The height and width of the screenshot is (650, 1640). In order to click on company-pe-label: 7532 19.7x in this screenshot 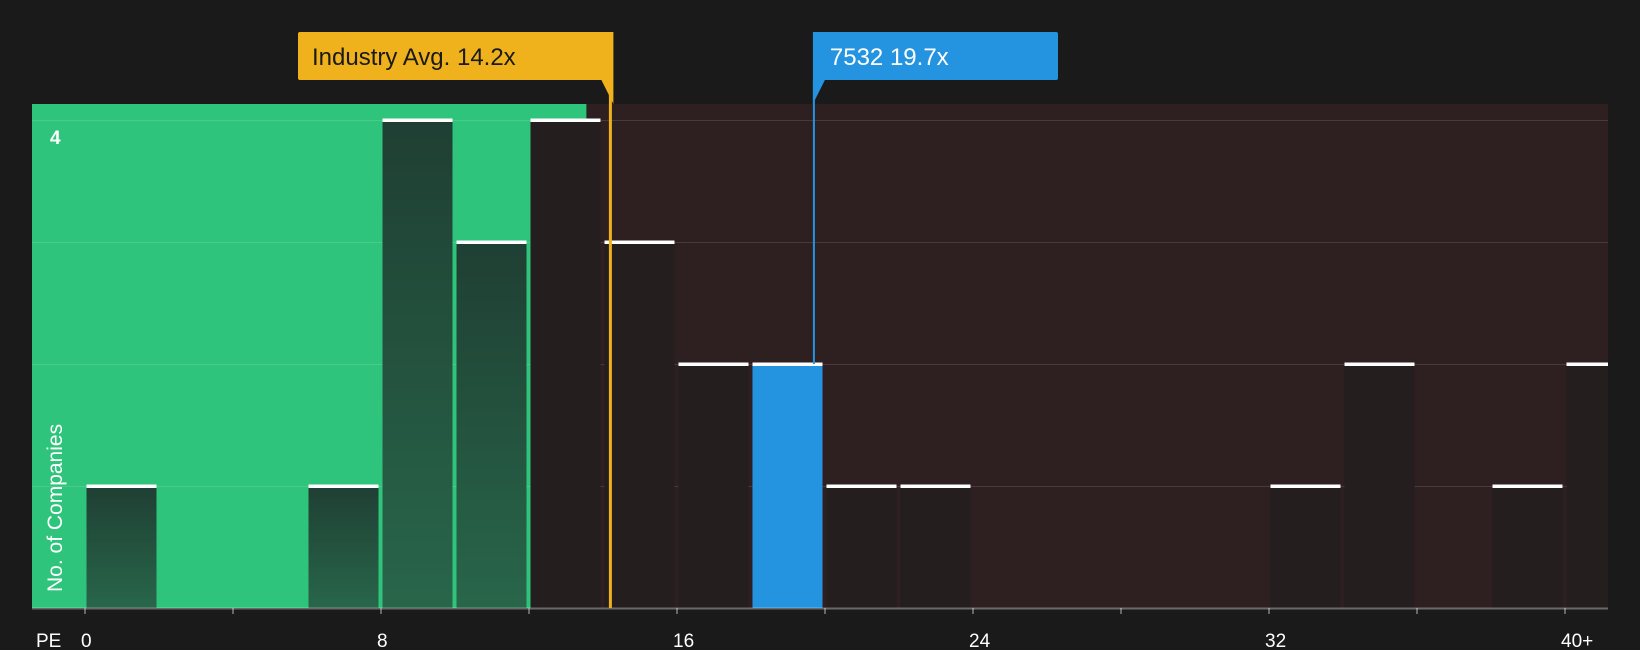, I will do `click(889, 57)`.